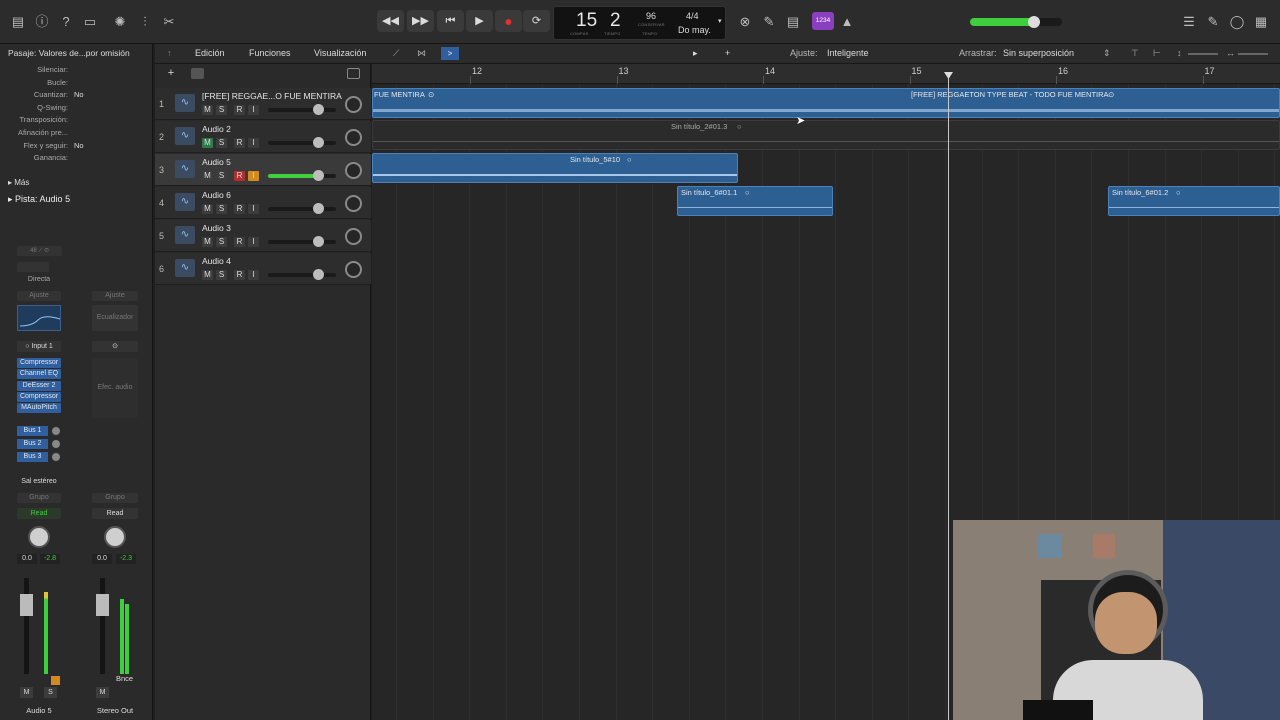  What do you see at coordinates (39, 537) in the screenshot?
I see `strip1-pan-knob` at bounding box center [39, 537].